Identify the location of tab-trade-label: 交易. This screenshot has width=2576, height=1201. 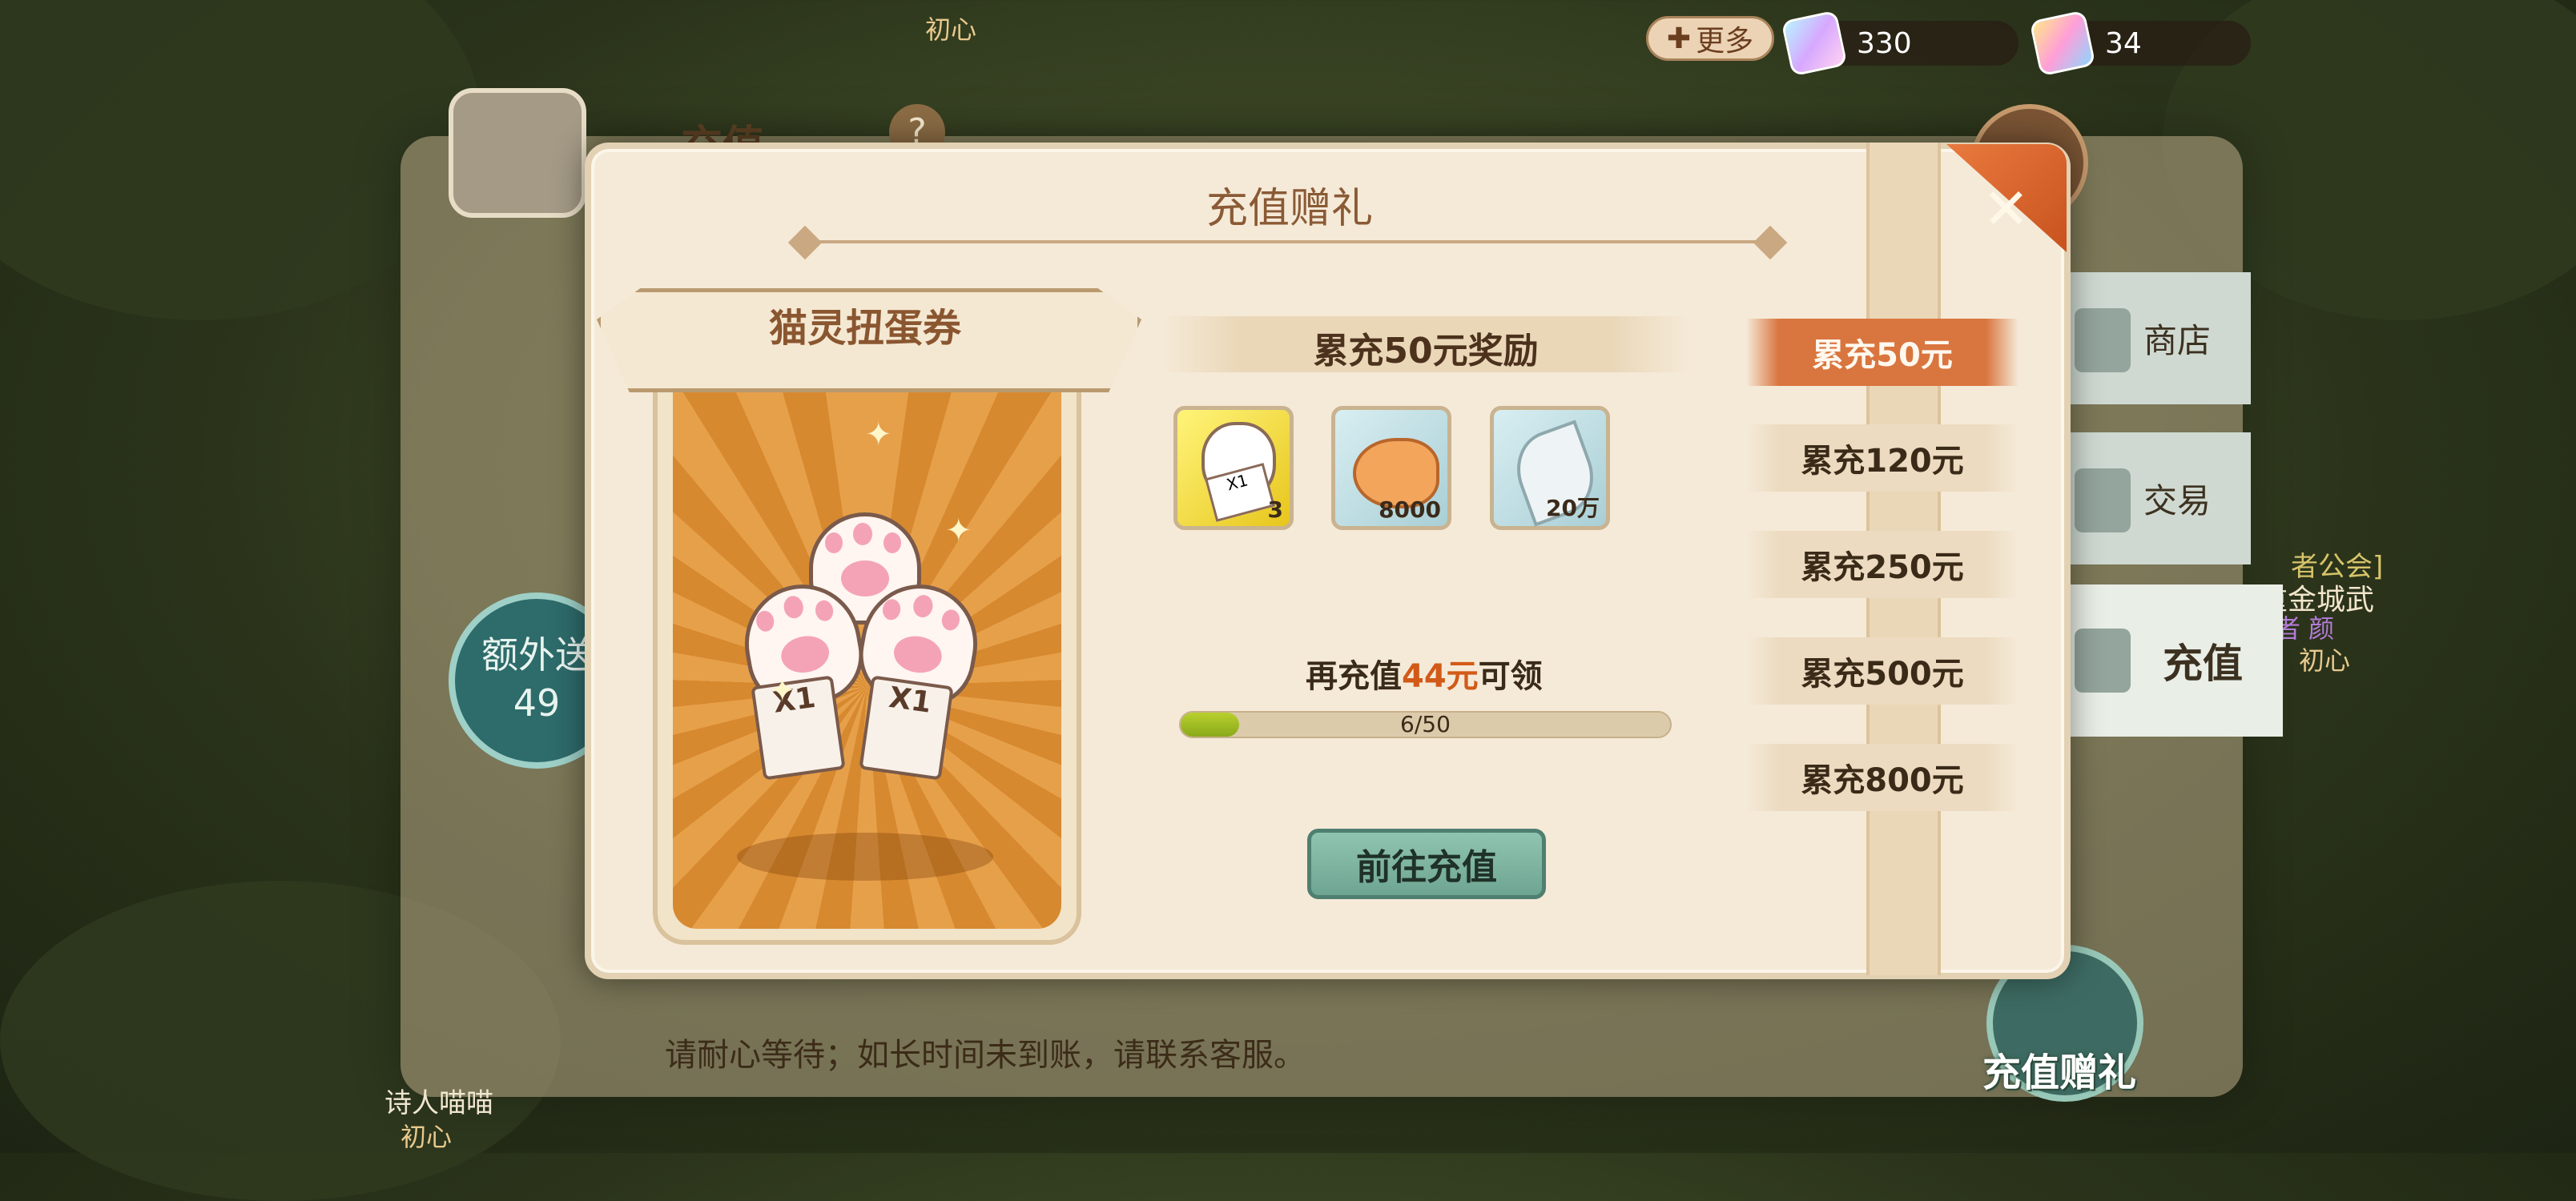
(2177, 501).